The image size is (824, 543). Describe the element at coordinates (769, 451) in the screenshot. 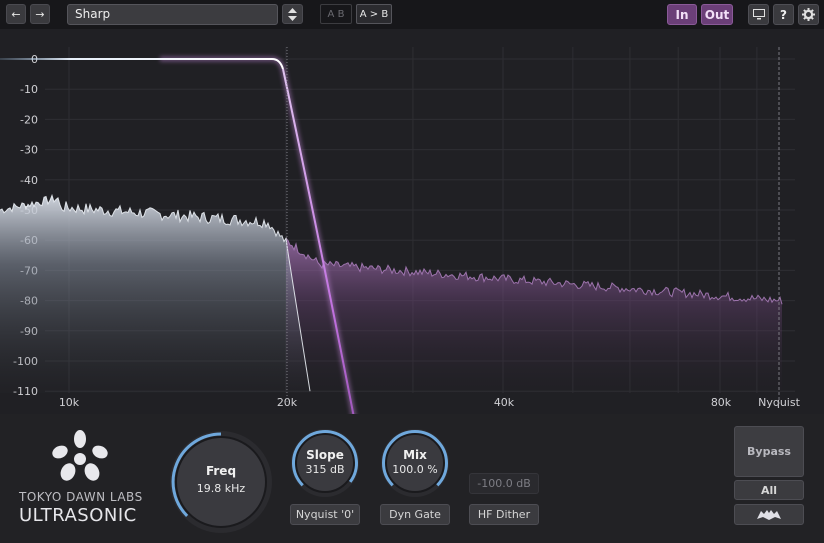

I see `bypass-button: Bypass` at that location.